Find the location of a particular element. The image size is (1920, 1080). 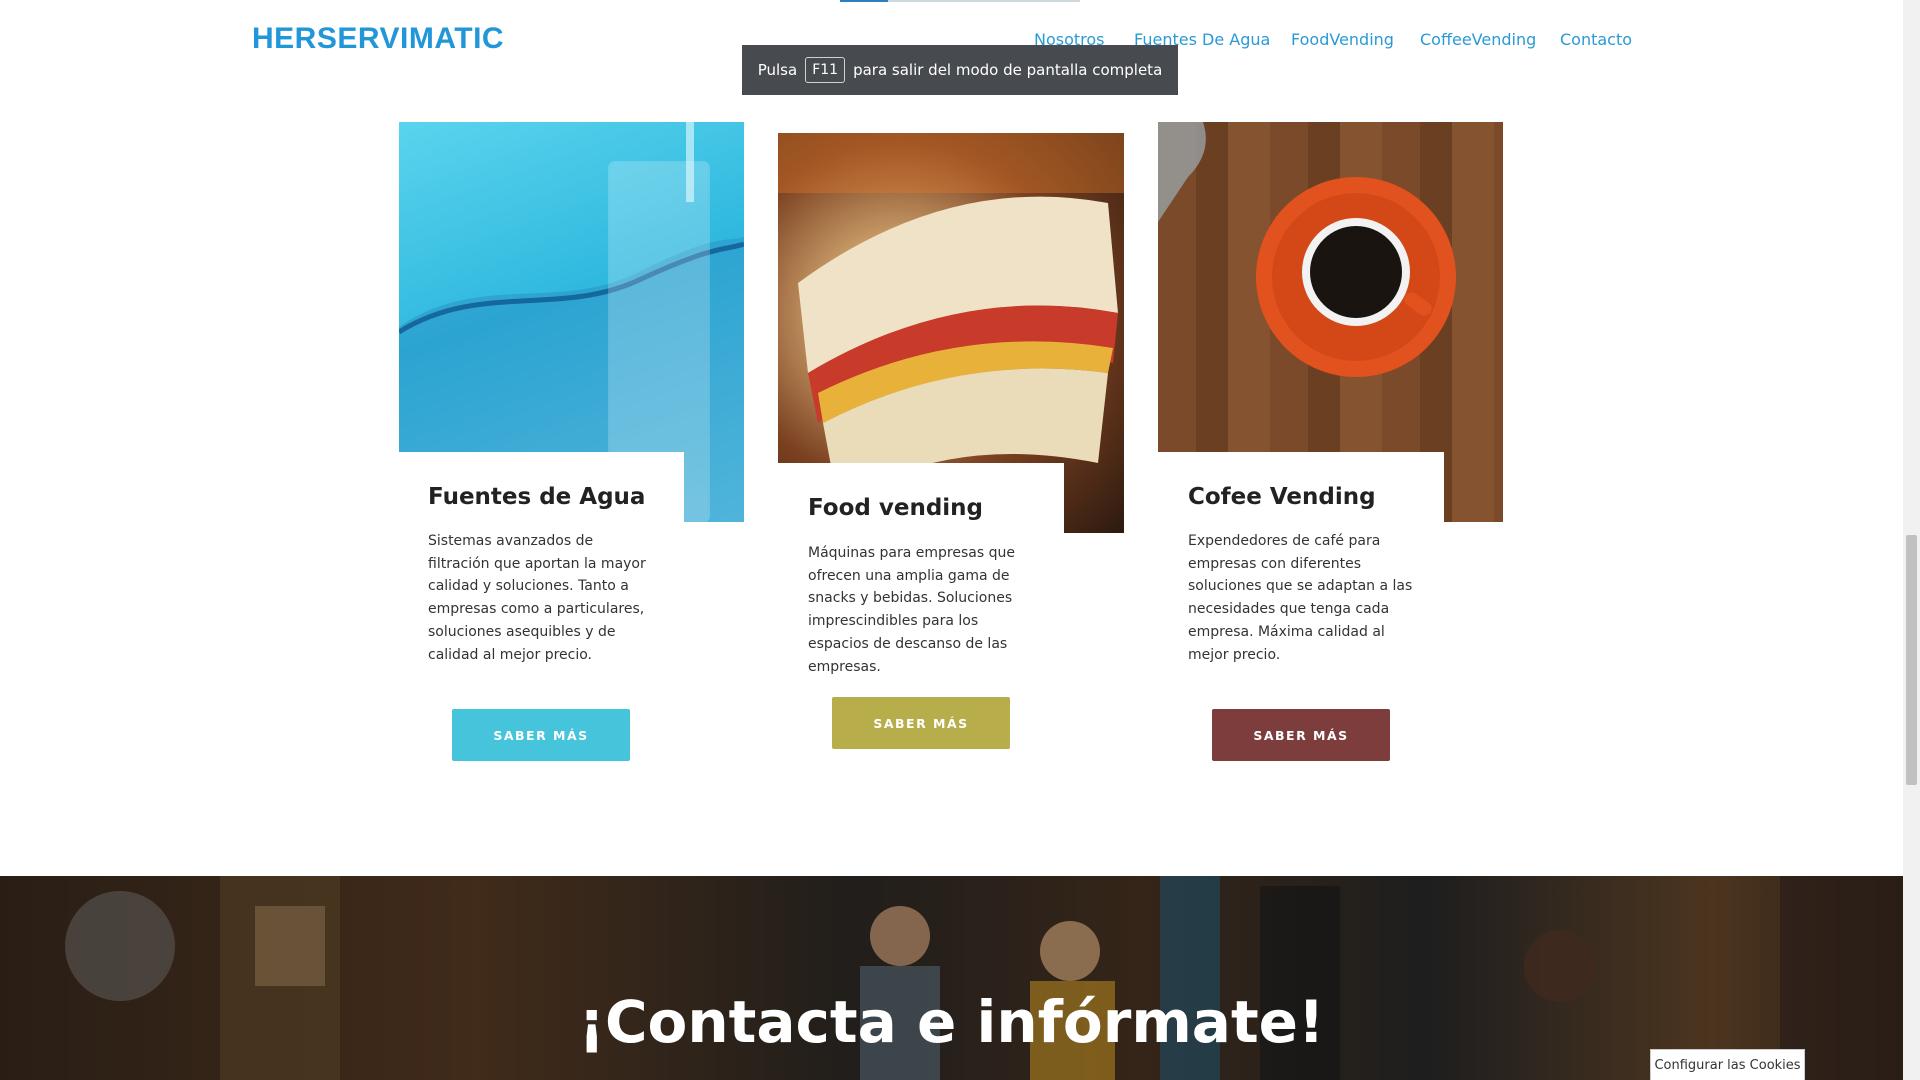

saber-mas-coffee-button: SABER MÁS is located at coordinates (1301, 735).